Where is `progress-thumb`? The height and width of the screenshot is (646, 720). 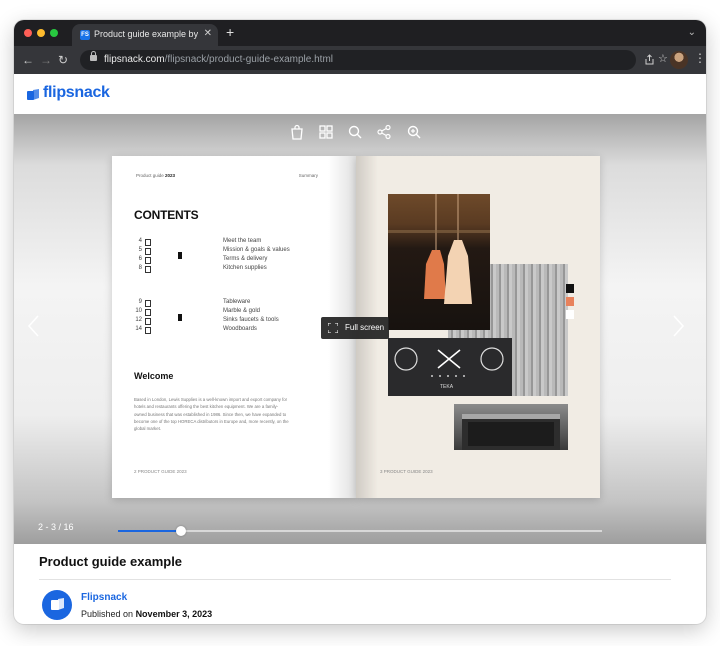 progress-thumb is located at coordinates (180, 531).